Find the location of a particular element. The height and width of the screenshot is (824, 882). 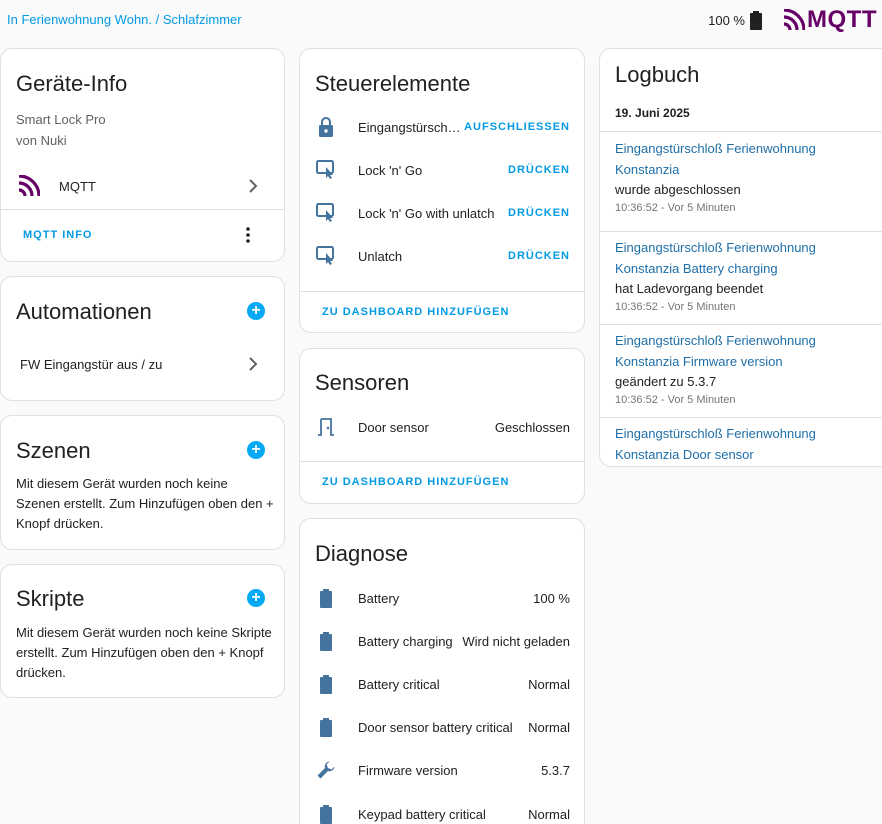

log-message: wurde abgeschlossen is located at coordinates (678, 189).